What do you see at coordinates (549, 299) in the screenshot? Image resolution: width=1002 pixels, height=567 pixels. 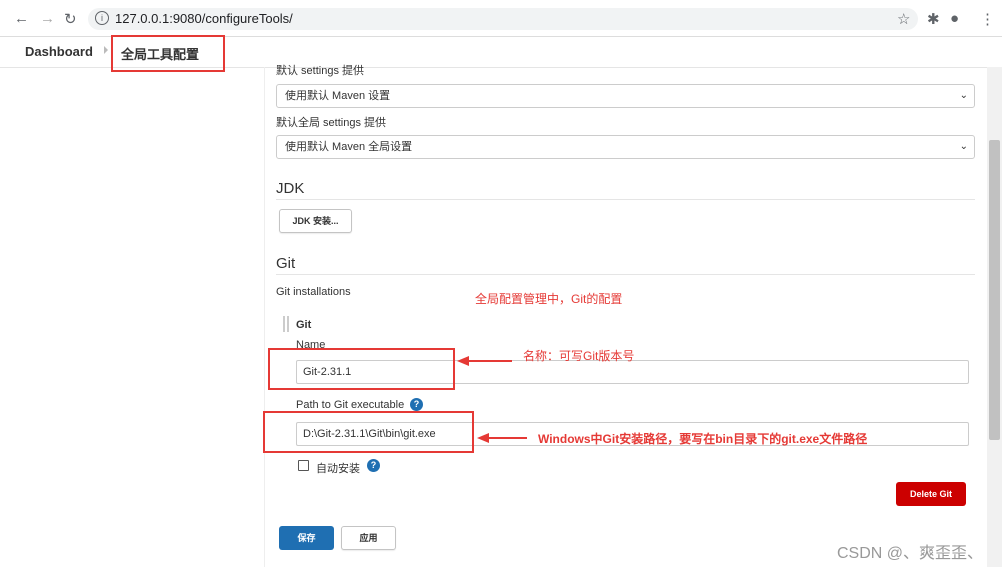 I see `annotation-git-config: 全局配置管理中，Git的配置` at bounding box center [549, 299].